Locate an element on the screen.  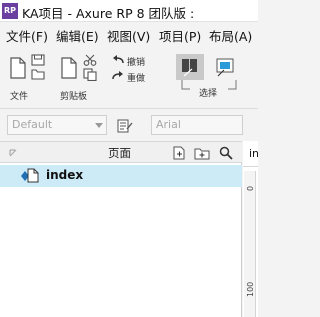
file-group-label: 文件 is located at coordinates (19, 97).